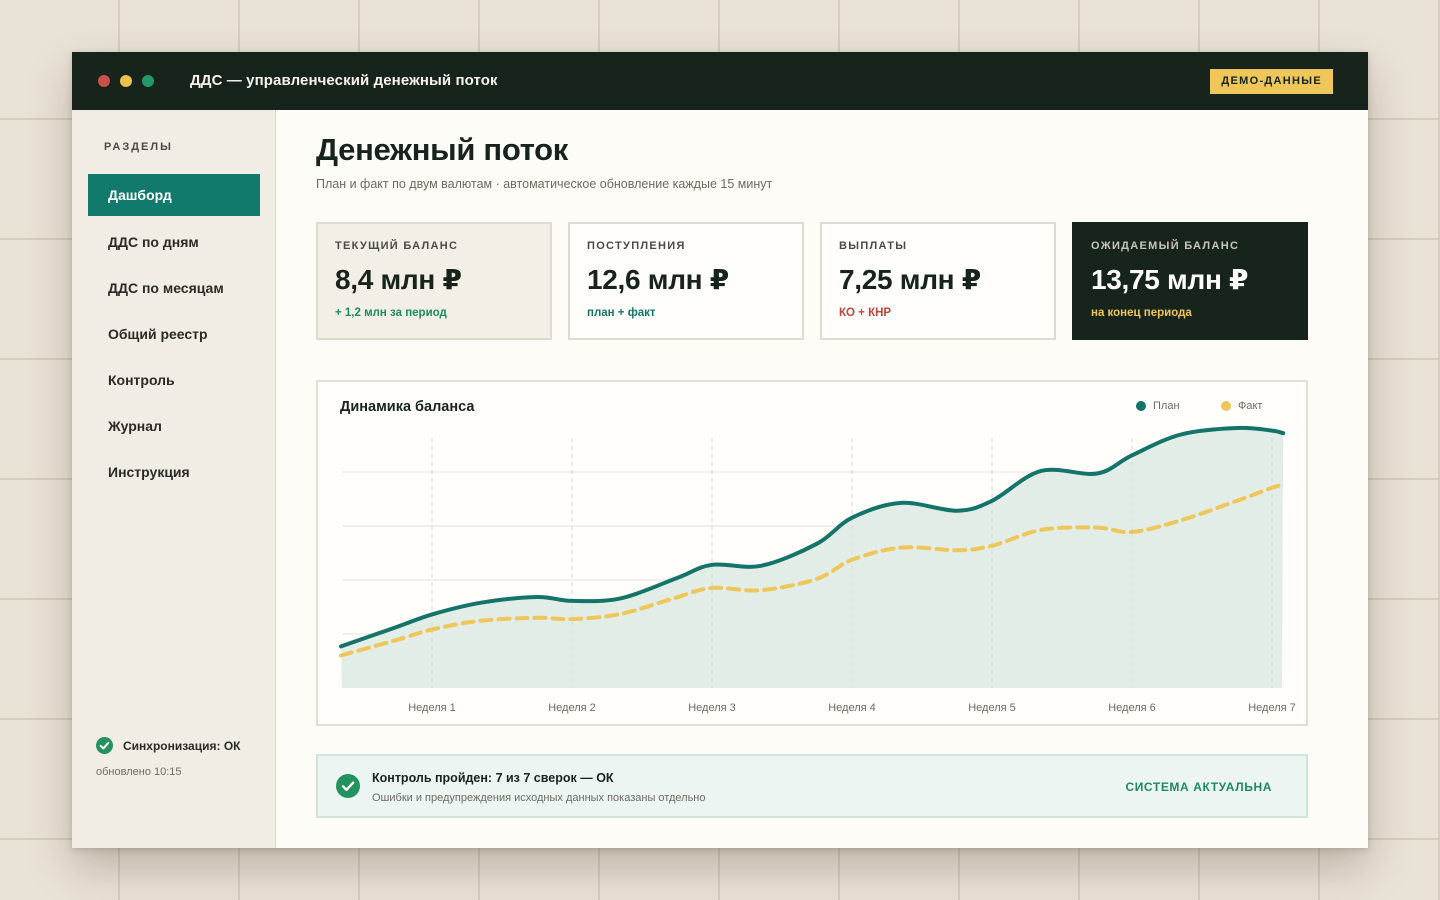  I want to click on kpi-outflows: ВЫПЛАТЫ 7,25 млн ₽ КО + КНР, so click(938, 281).